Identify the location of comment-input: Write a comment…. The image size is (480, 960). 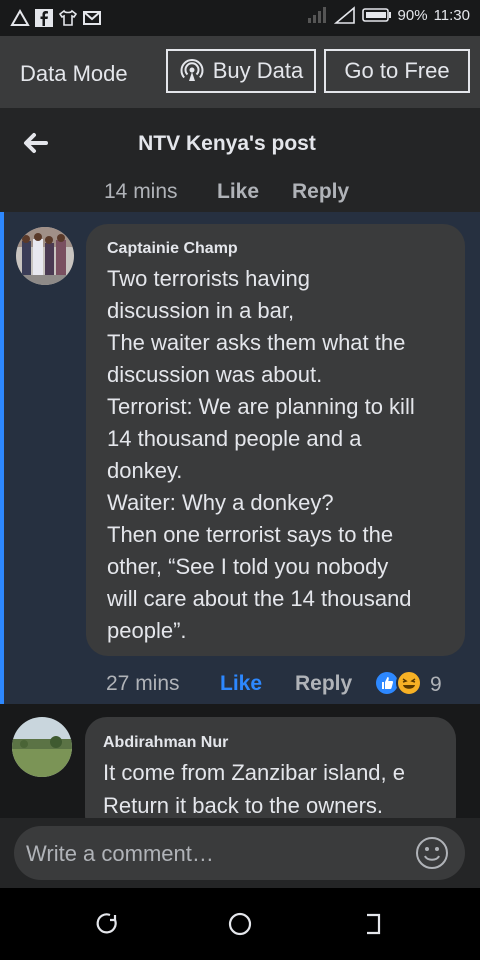
(239, 853).